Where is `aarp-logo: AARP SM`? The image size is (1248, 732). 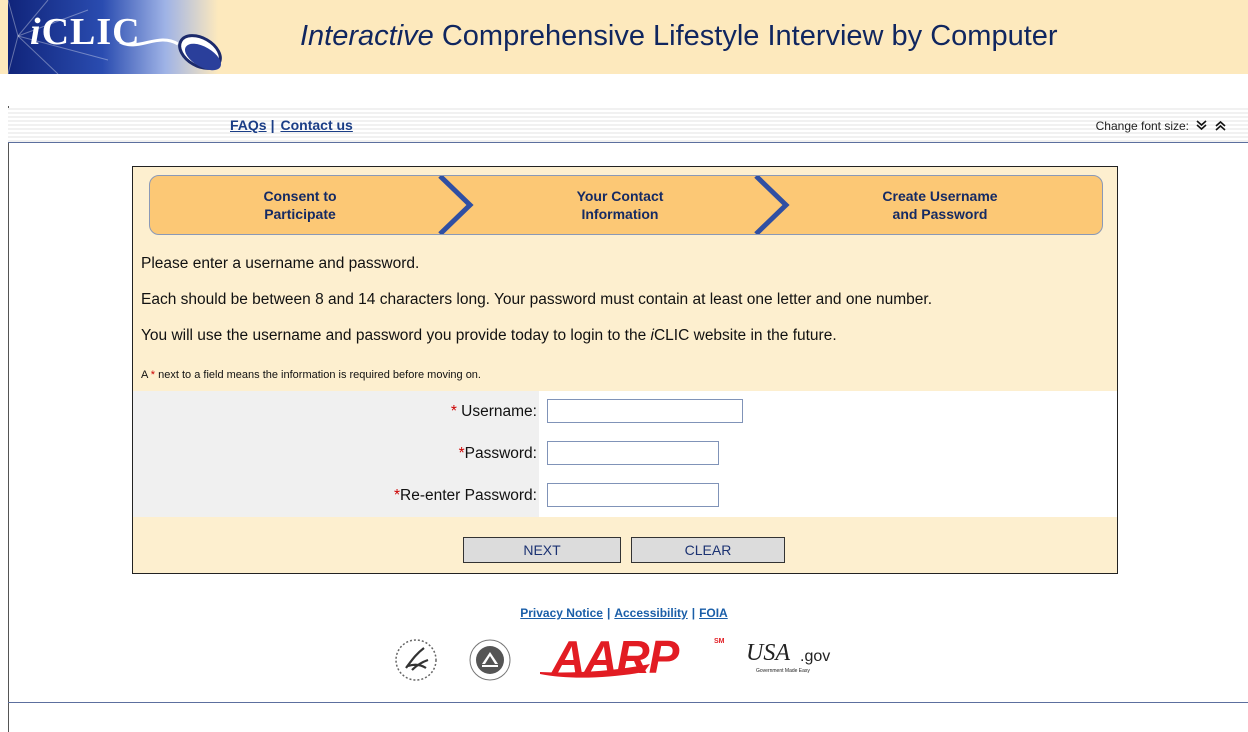 aarp-logo: AARP SM is located at coordinates (635, 657).